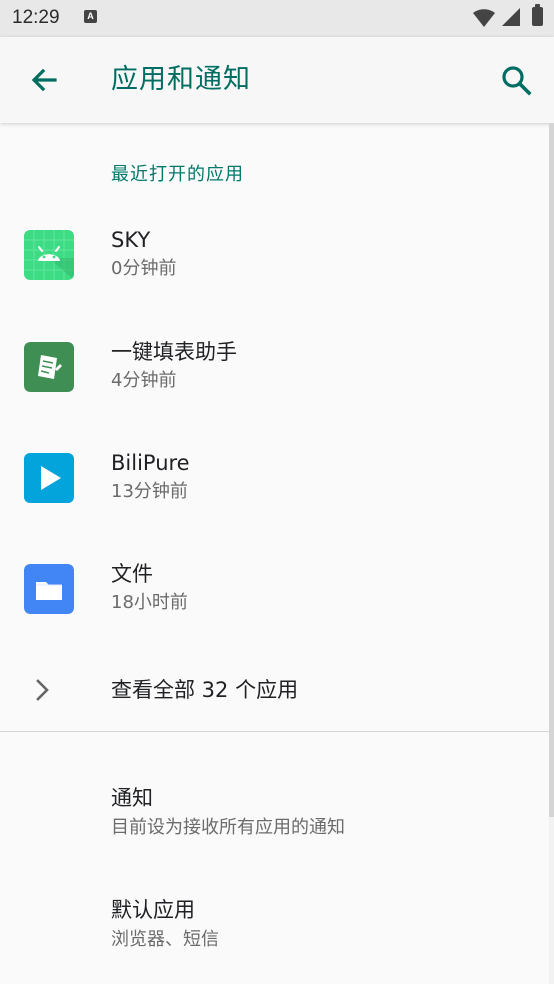 The height and width of the screenshot is (984, 554). I want to click on app-name: BiliPure, so click(150, 463).